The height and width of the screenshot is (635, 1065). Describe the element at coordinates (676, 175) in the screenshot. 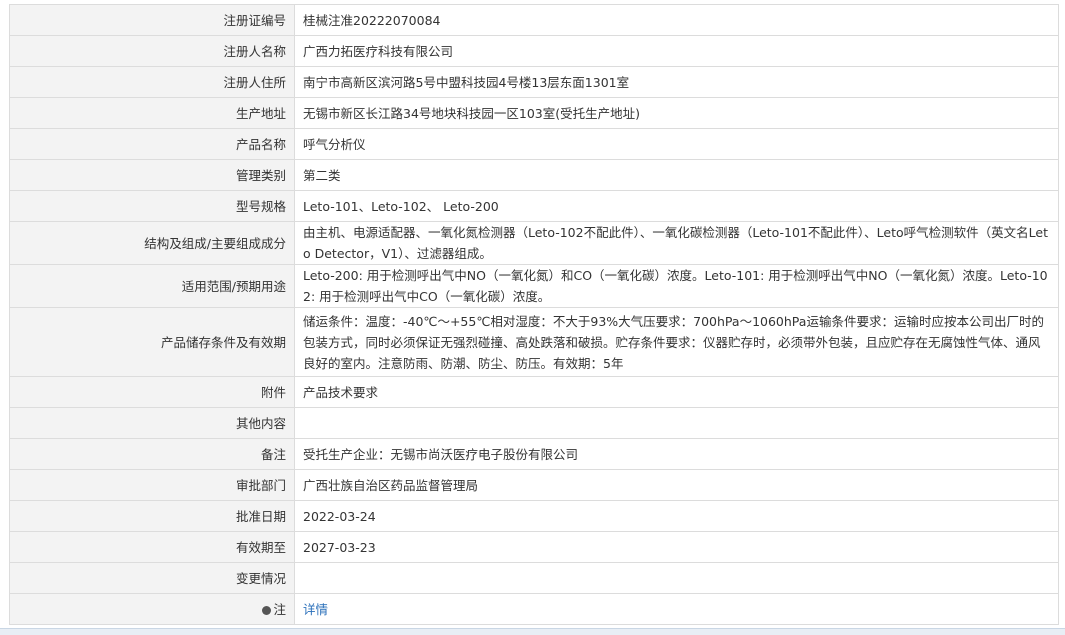

I see `row-value-management-class: 第二类` at that location.